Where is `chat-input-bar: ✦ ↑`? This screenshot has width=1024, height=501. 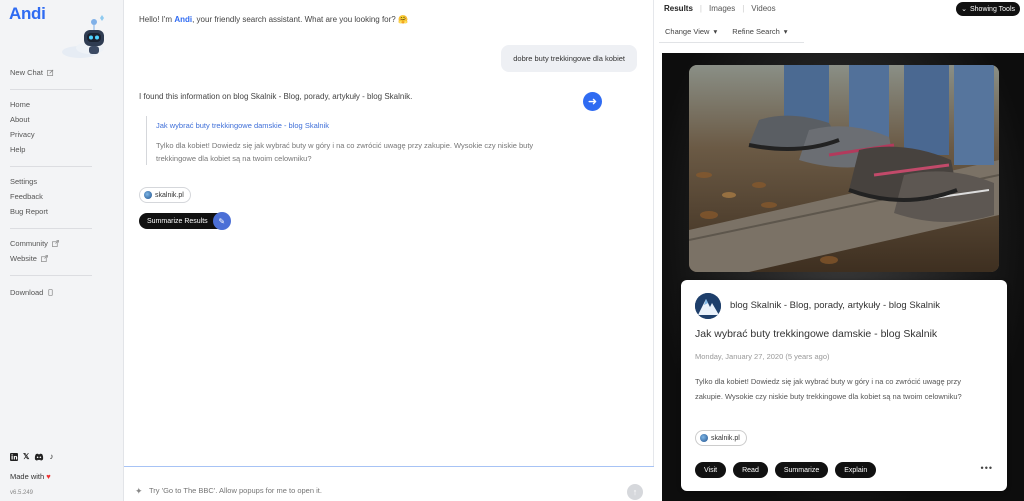 chat-input-bar: ✦ ↑ is located at coordinates (389, 483).